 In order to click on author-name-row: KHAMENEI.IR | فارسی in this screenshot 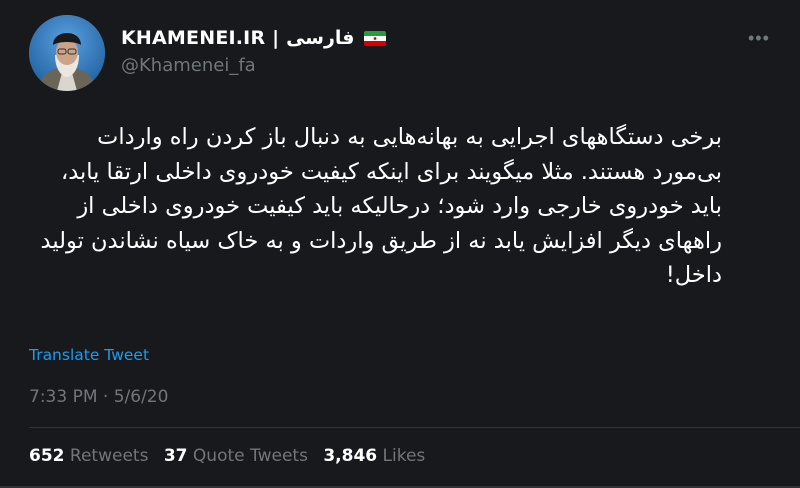, I will do `click(254, 38)`.